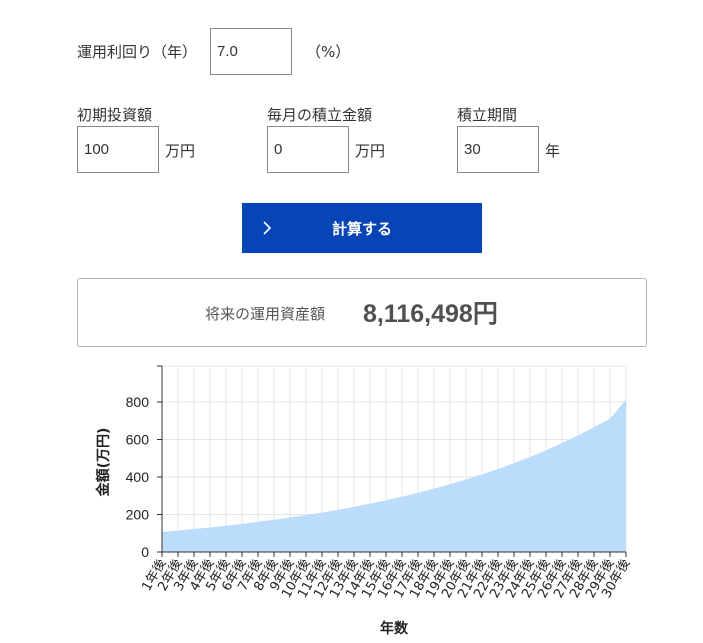 This screenshot has height=643, width=703. What do you see at coordinates (320, 115) in the screenshot?
I see `monthly-label: 毎月の積立金額` at bounding box center [320, 115].